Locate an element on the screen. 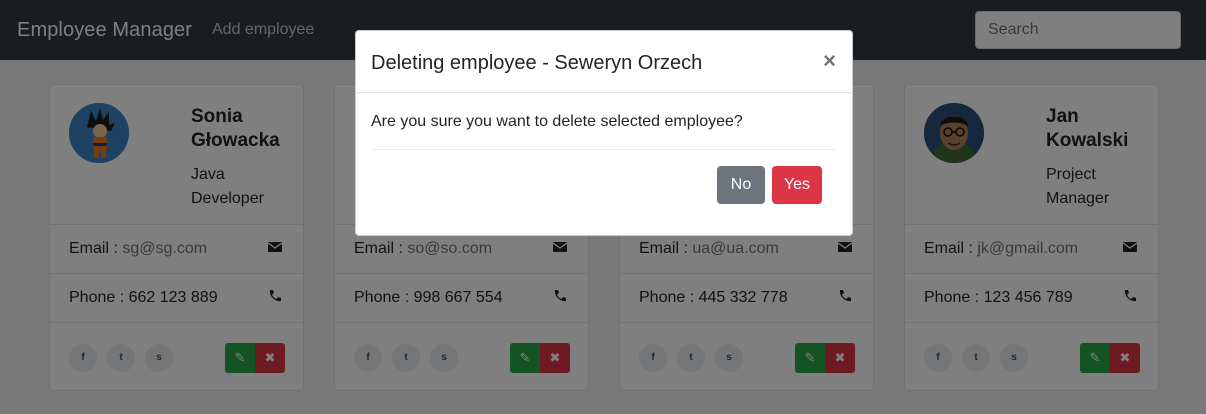 This screenshot has height=414, width=1206. no-button: No is located at coordinates (741, 185).